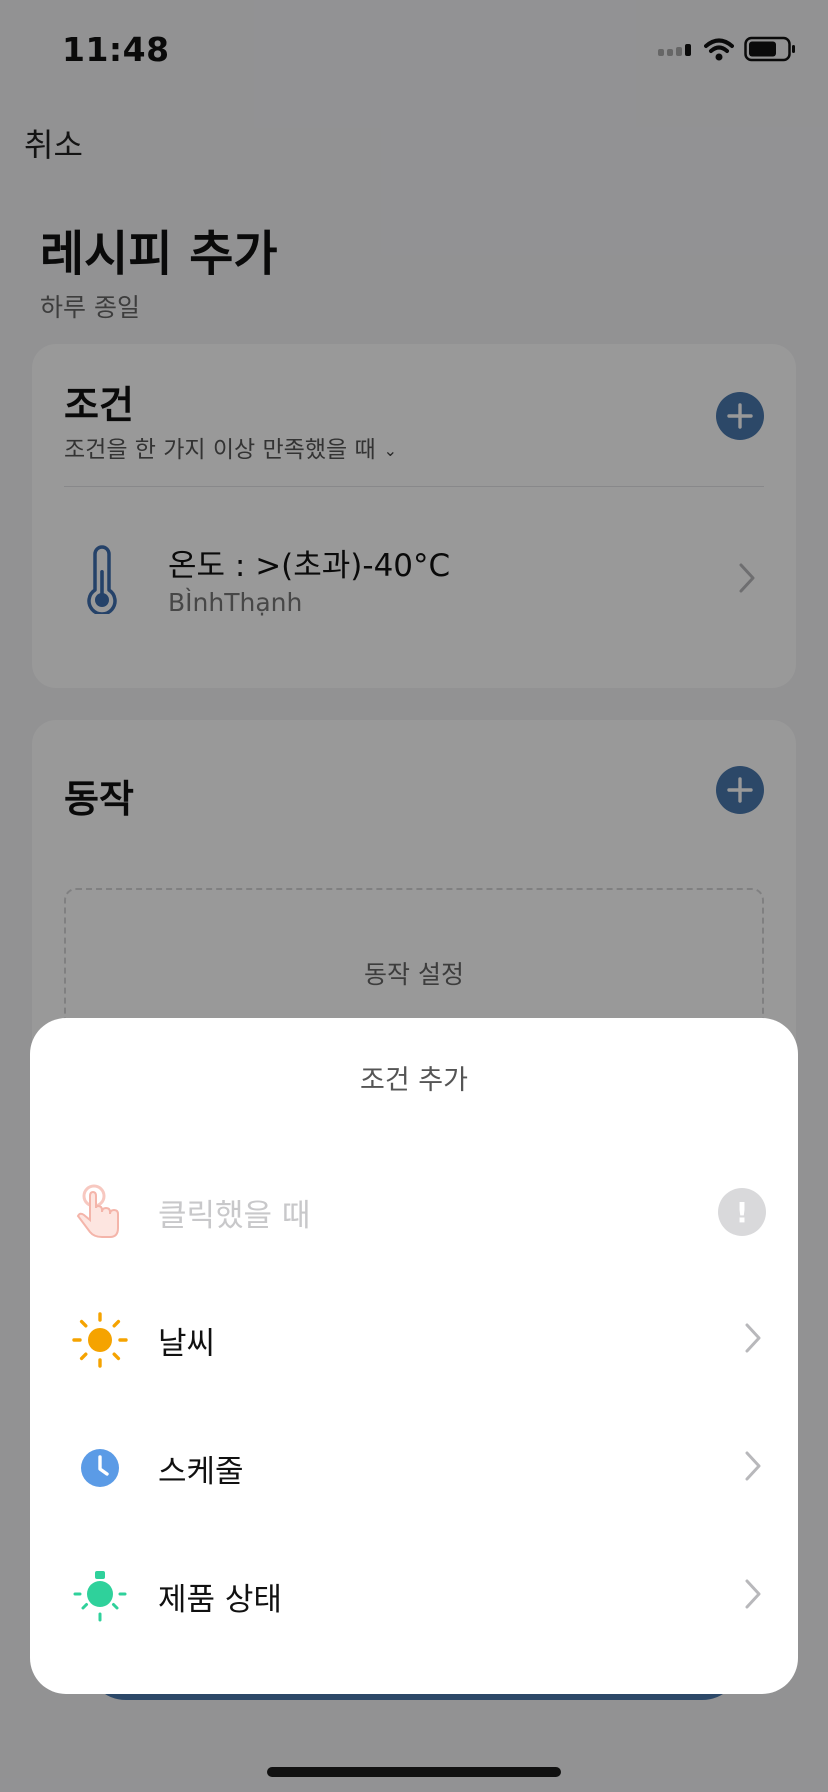  I want to click on bulb-icon, so click(100, 1596).